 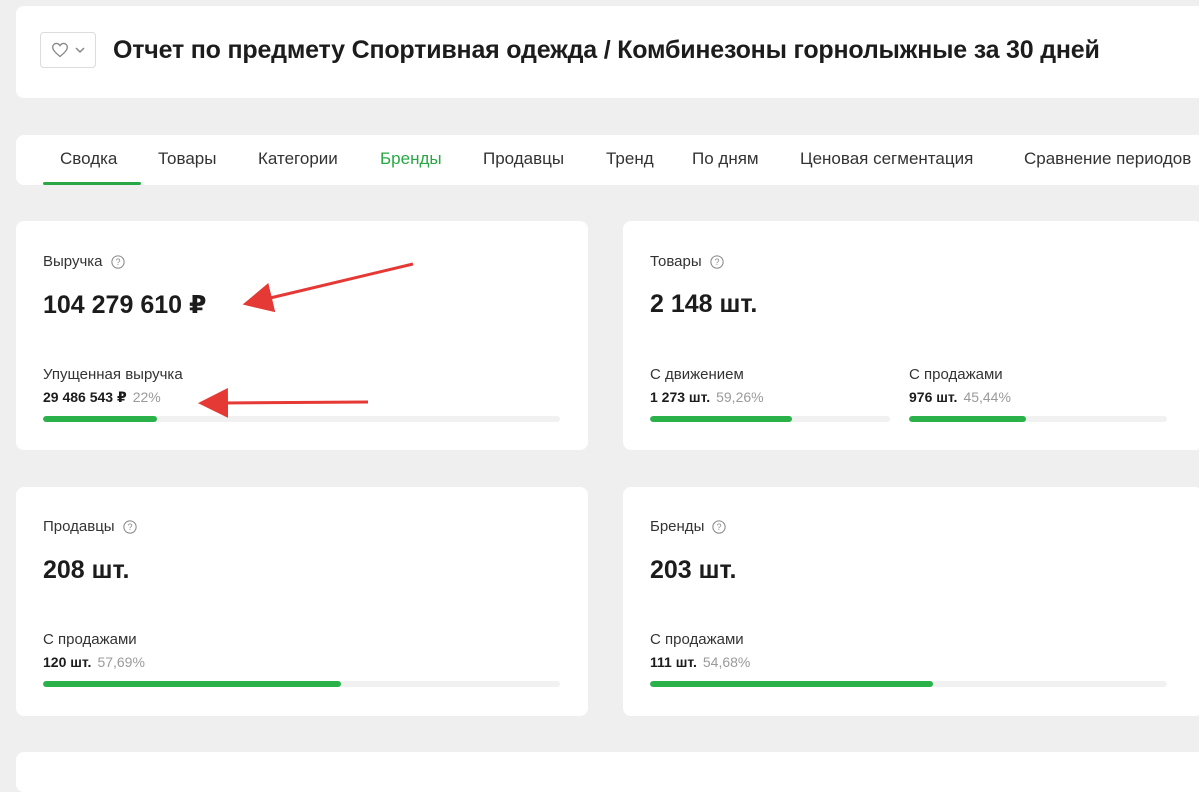 I want to click on products-moving-progress, so click(x=770, y=419).